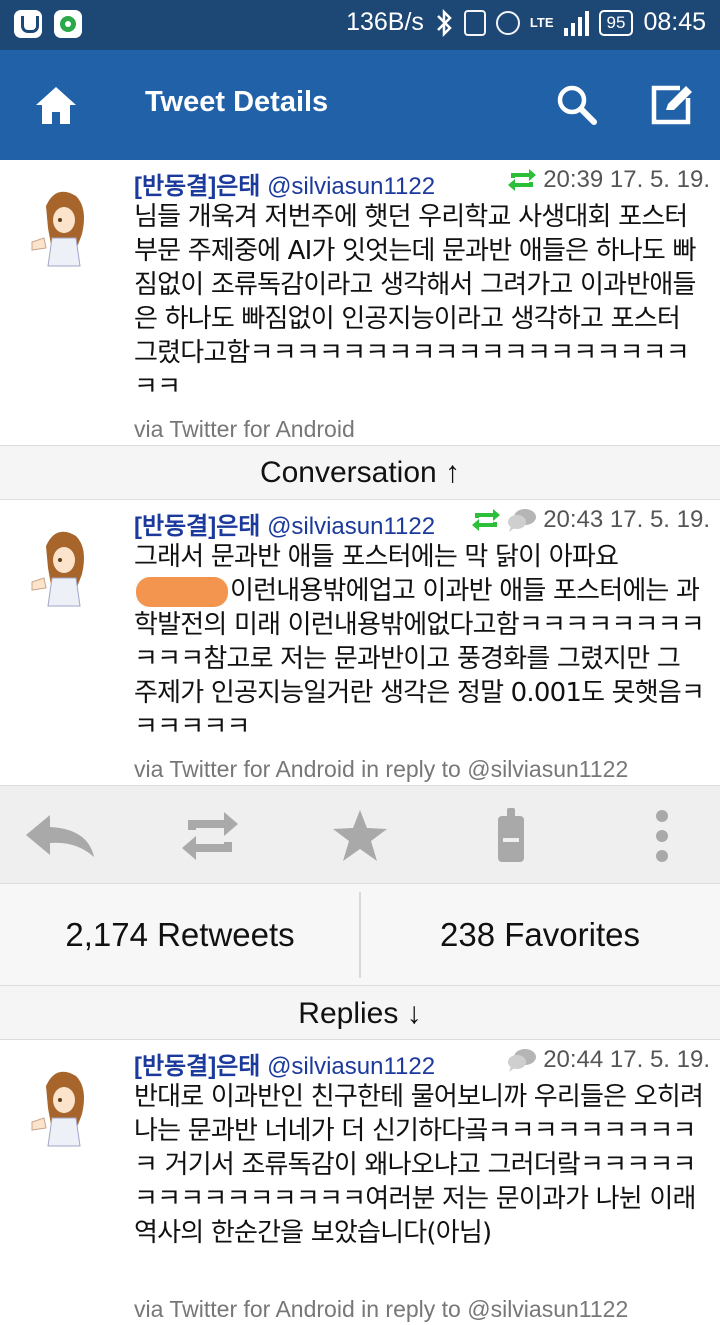  Describe the element at coordinates (28, 24) in the screenshot. I see `u-app-icon` at that location.